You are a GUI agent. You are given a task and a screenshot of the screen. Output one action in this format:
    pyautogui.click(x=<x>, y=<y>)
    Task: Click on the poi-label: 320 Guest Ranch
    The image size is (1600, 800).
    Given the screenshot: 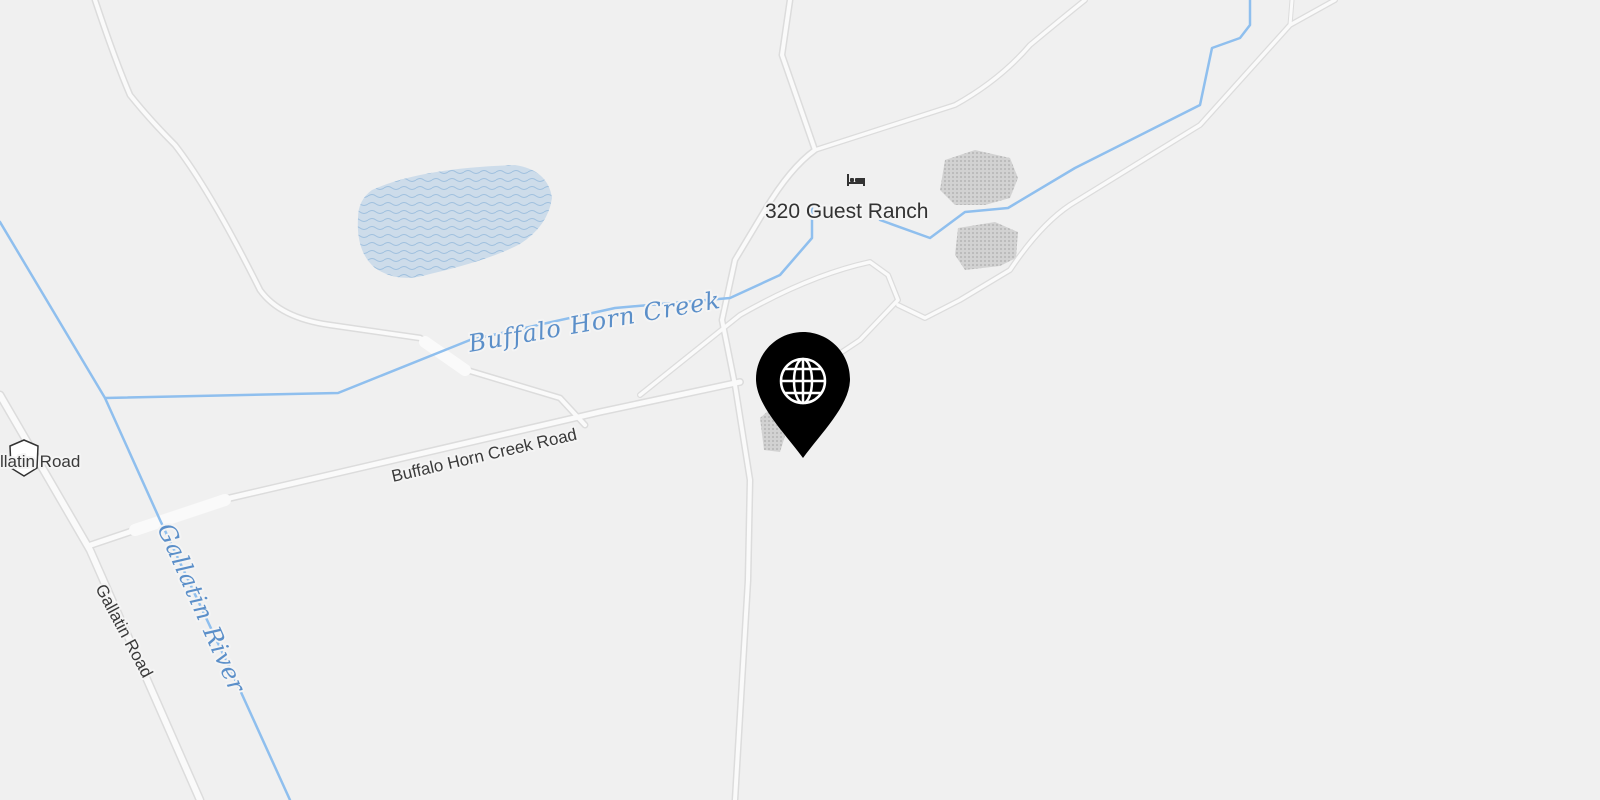 What is the action you would take?
    pyautogui.click(x=846, y=211)
    